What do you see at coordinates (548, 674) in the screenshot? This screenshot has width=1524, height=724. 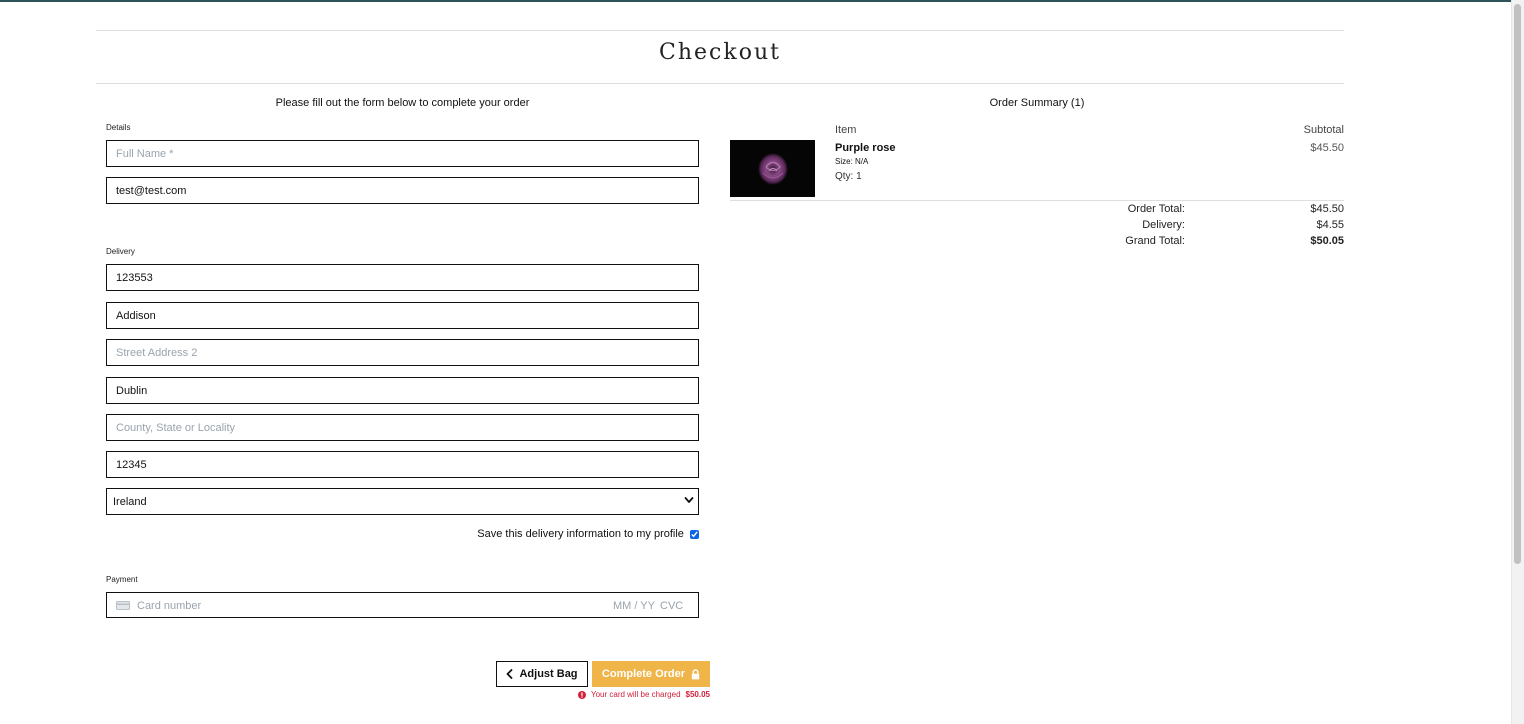 I see `adjust-bag-label: Adjust Bag` at bounding box center [548, 674].